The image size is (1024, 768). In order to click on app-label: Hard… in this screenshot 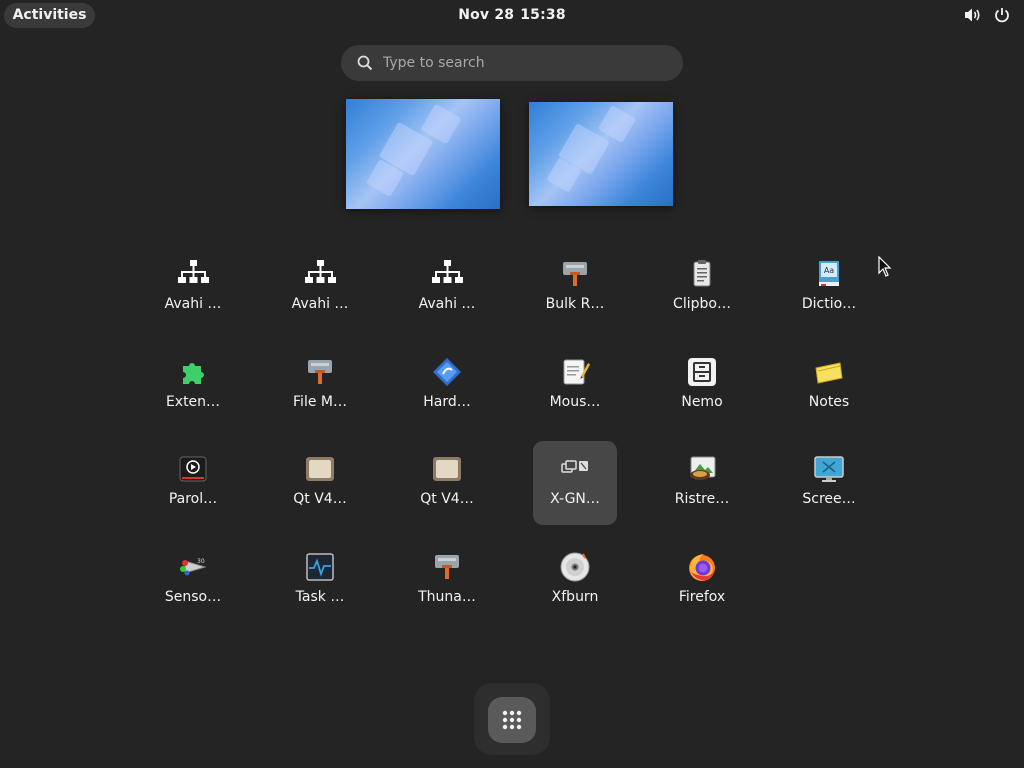, I will do `click(447, 402)`.